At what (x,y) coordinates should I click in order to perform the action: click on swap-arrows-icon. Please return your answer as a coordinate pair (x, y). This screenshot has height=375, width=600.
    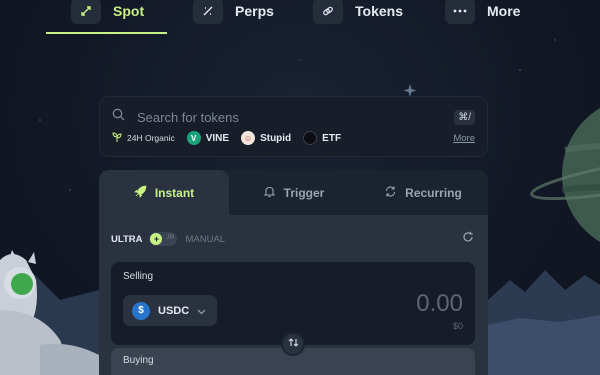
    Looking at the image, I should click on (86, 12).